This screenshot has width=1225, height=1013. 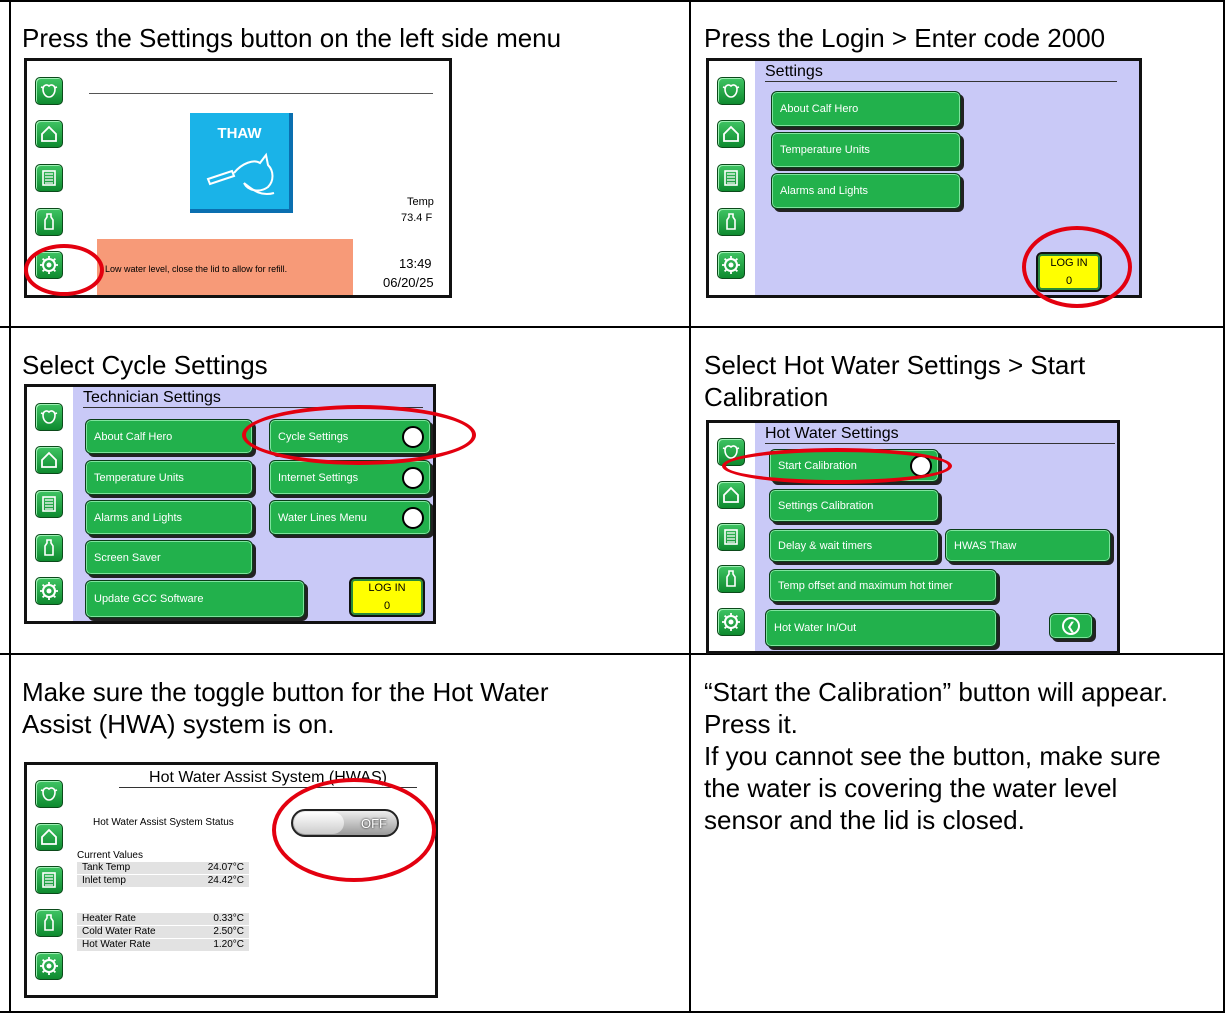 I want to click on update-software-button: Update GCC Software, so click(x=195, y=599).